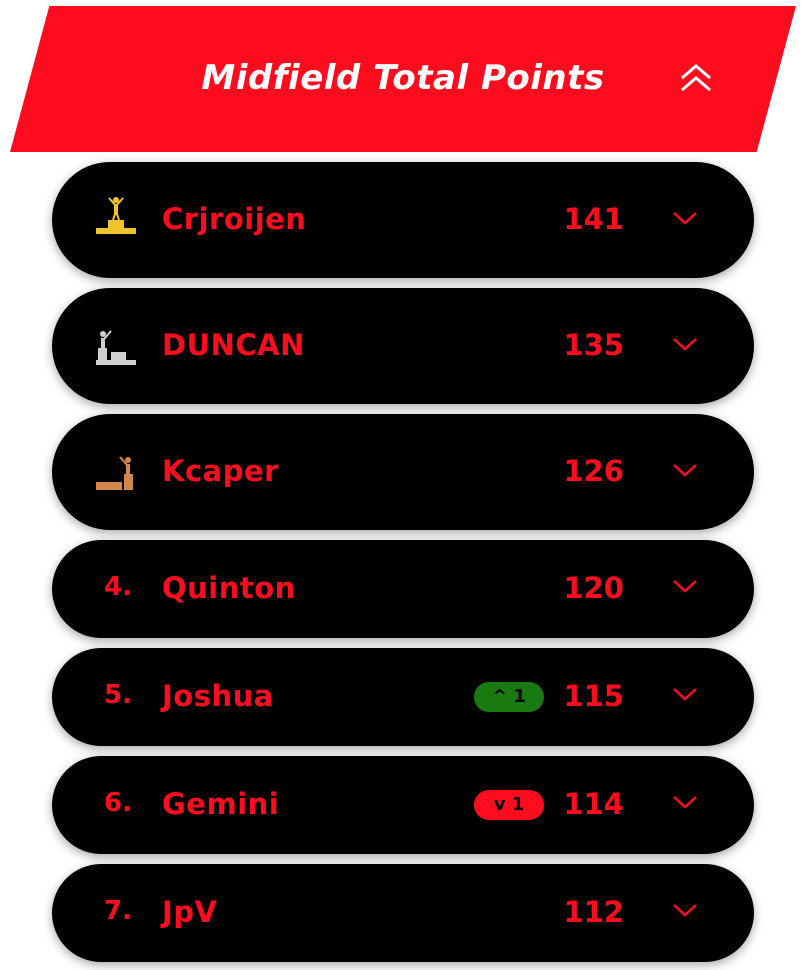 This screenshot has width=804, height=970. I want to click on player-name: Kcaper, so click(220, 471).